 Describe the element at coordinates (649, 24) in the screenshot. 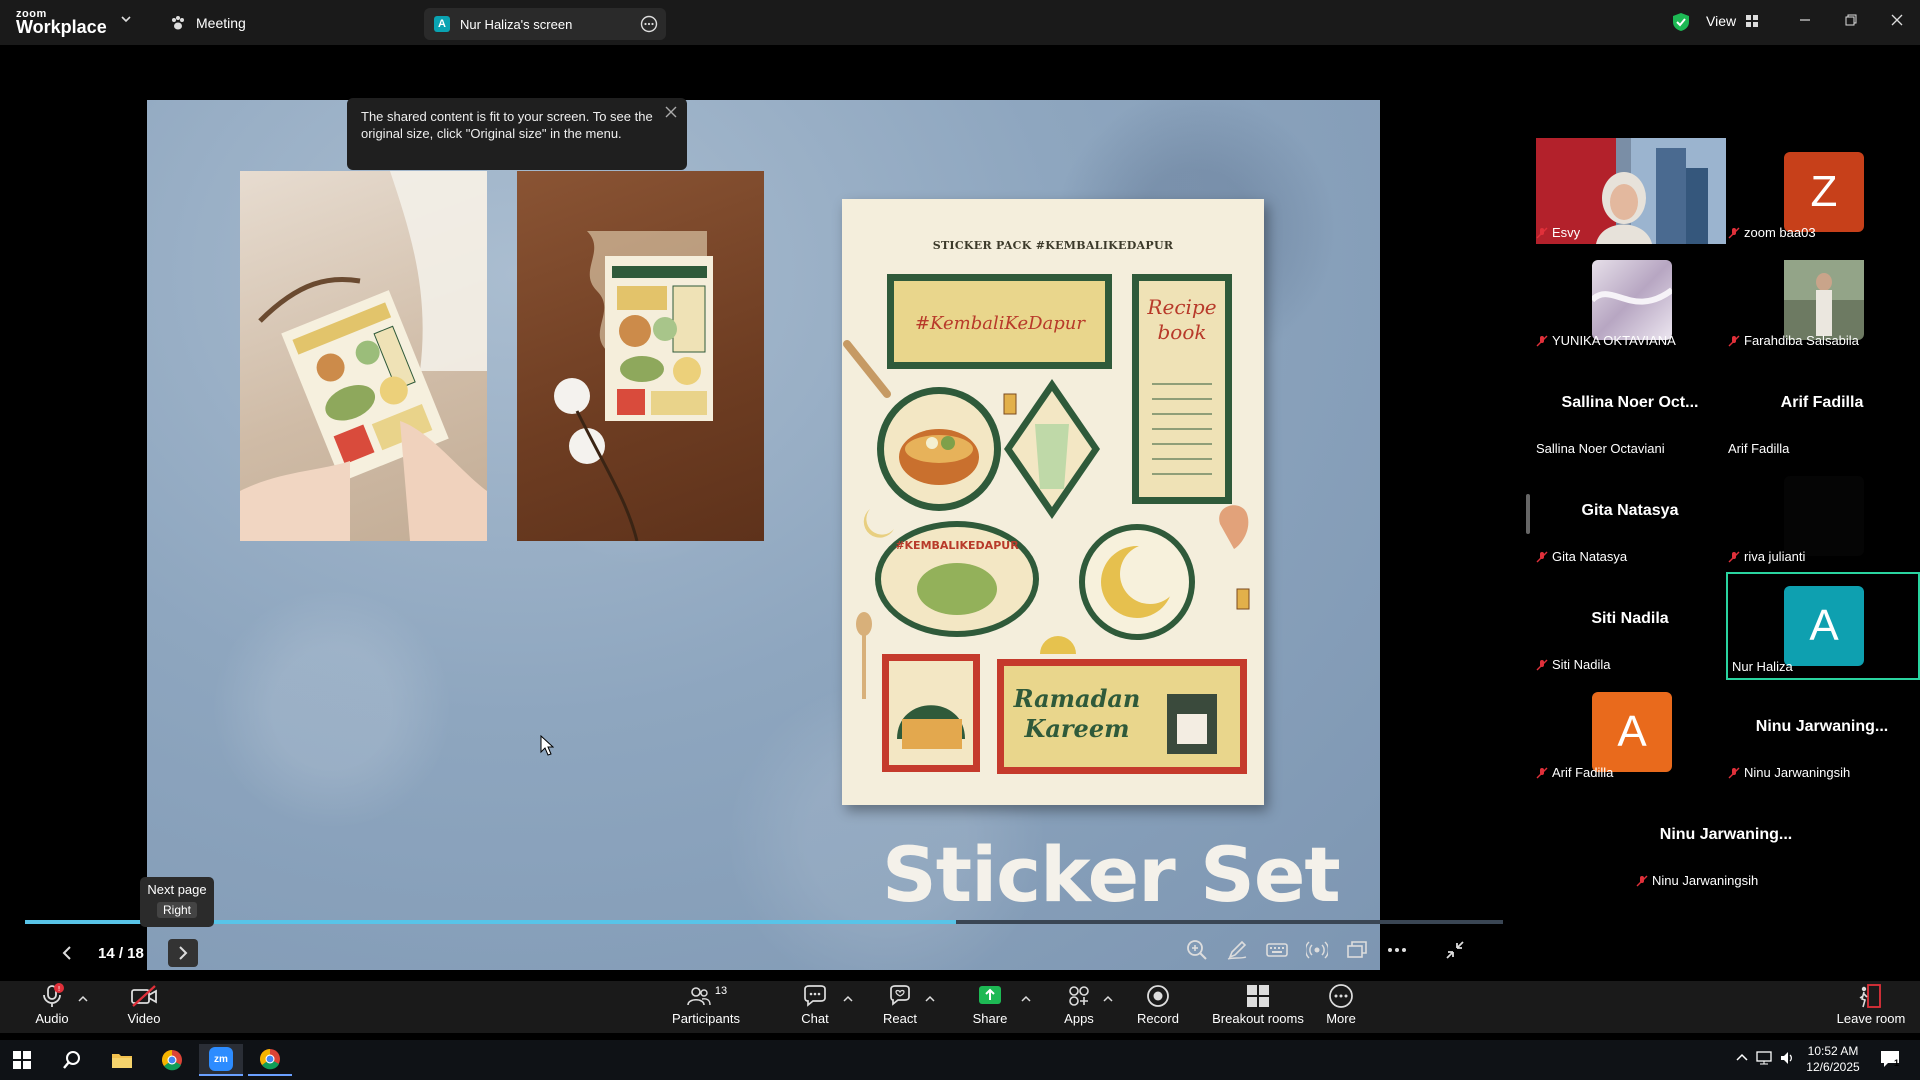

I see `more-options-icon` at that location.